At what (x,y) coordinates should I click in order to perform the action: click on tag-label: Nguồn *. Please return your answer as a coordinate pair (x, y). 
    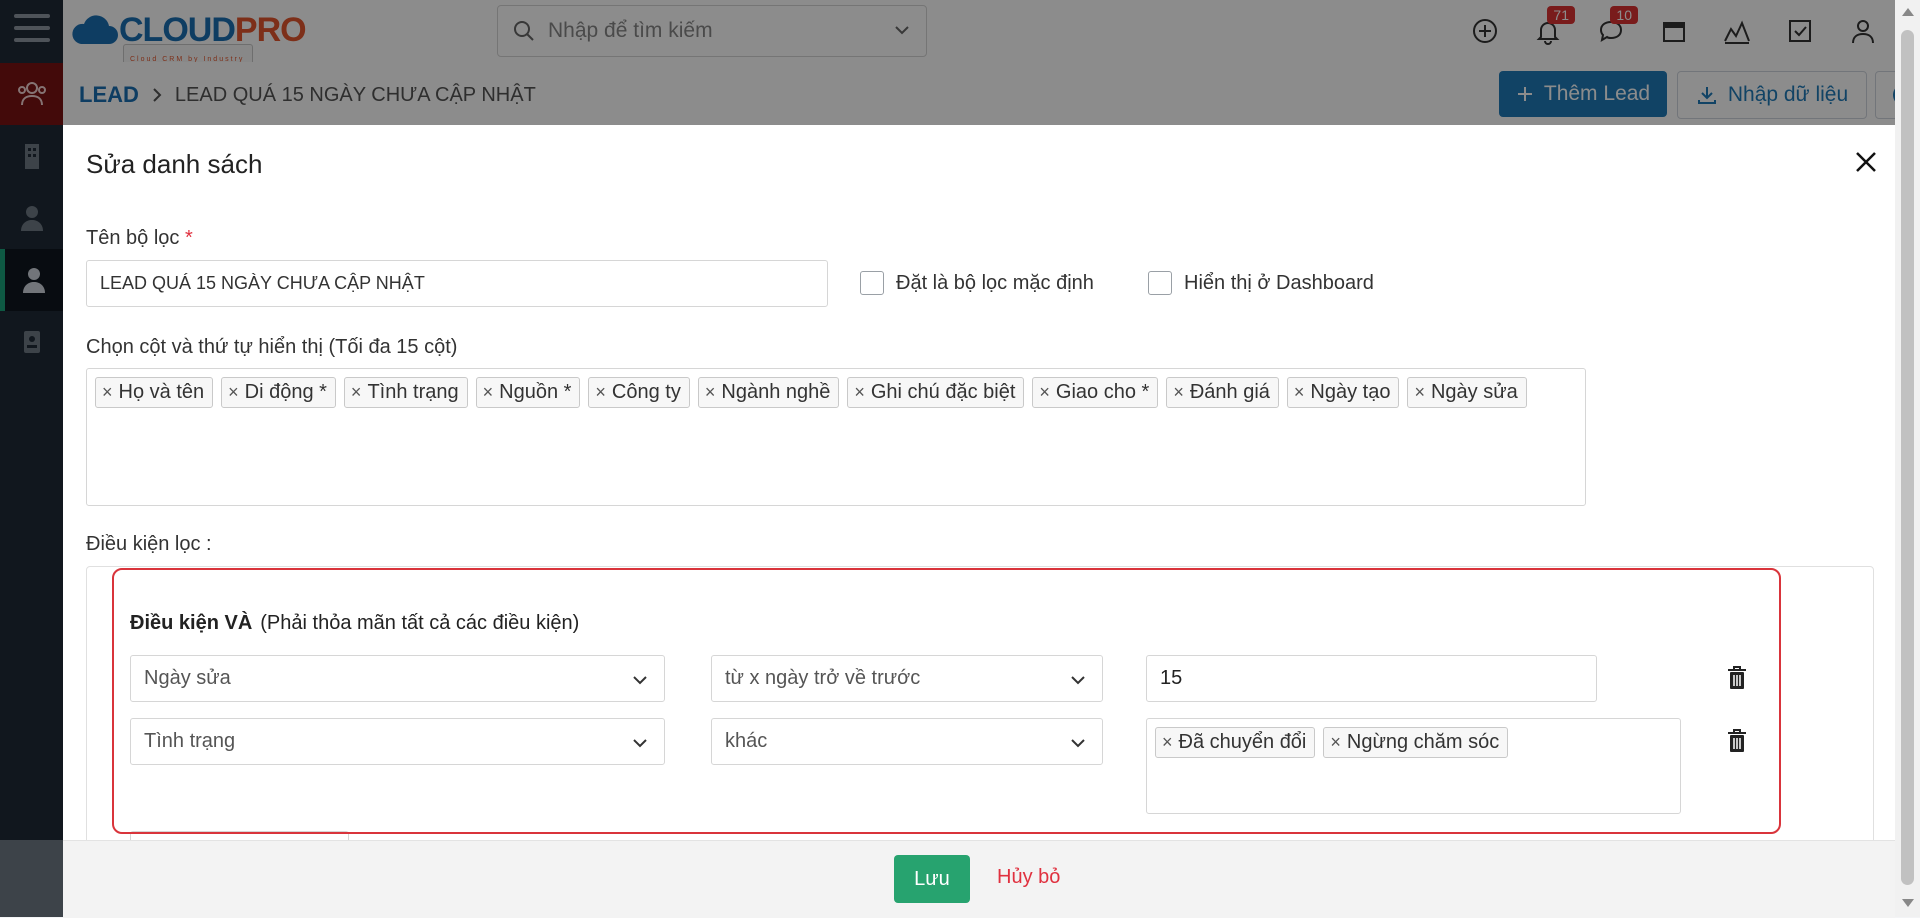
    Looking at the image, I should click on (535, 392).